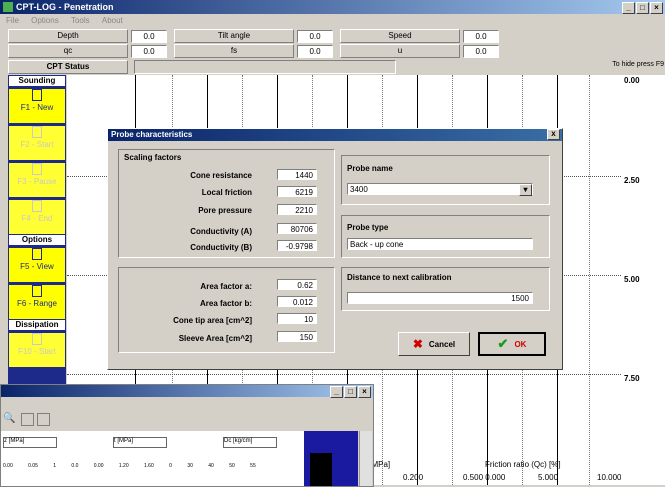  What do you see at coordinates (297, 284) in the screenshot?
I see `area-factor-a-input: 0.62` at bounding box center [297, 284].